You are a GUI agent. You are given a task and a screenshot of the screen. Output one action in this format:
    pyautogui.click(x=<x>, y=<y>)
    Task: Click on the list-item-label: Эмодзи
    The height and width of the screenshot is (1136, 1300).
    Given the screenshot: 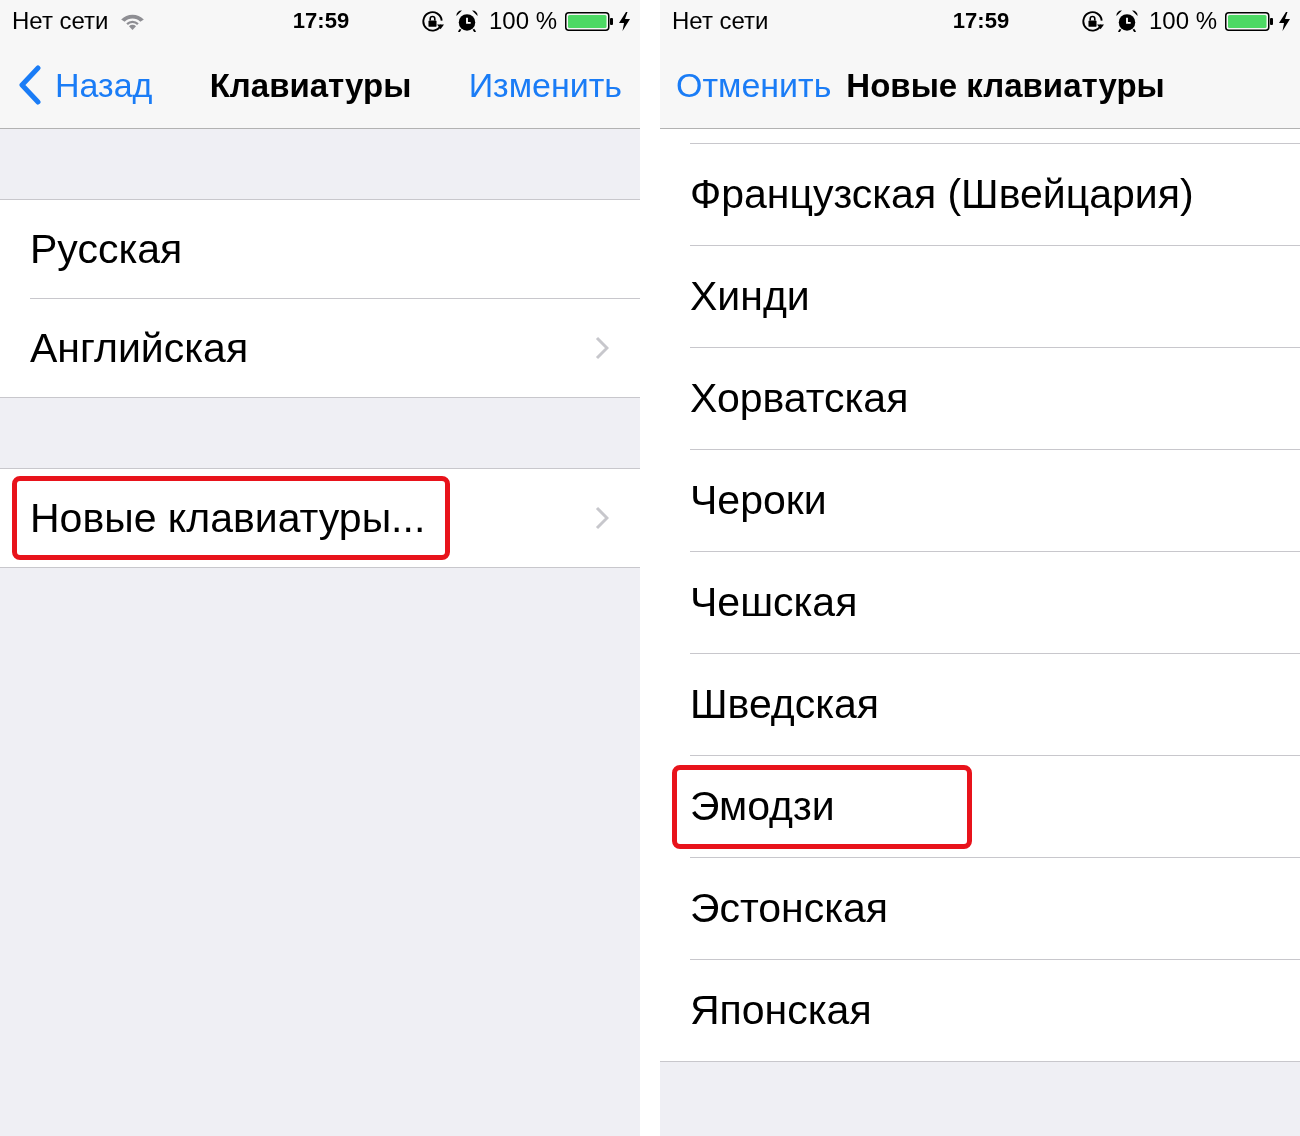 What is the action you would take?
    pyautogui.click(x=762, y=806)
    